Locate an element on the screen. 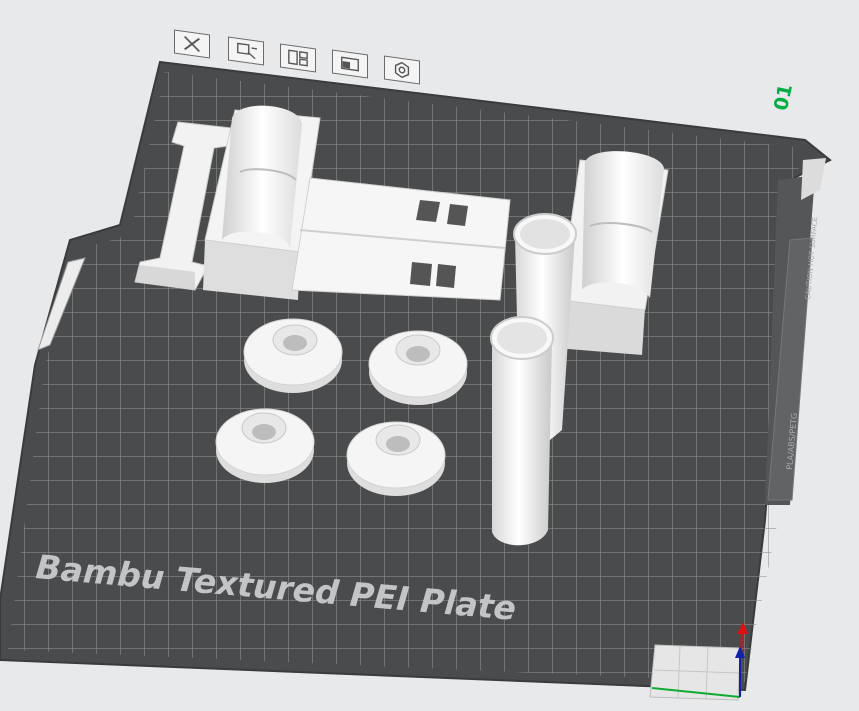 Image resolution: width=859 pixels, height=711 pixels. plate-toolbar is located at coordinates (300, 57).